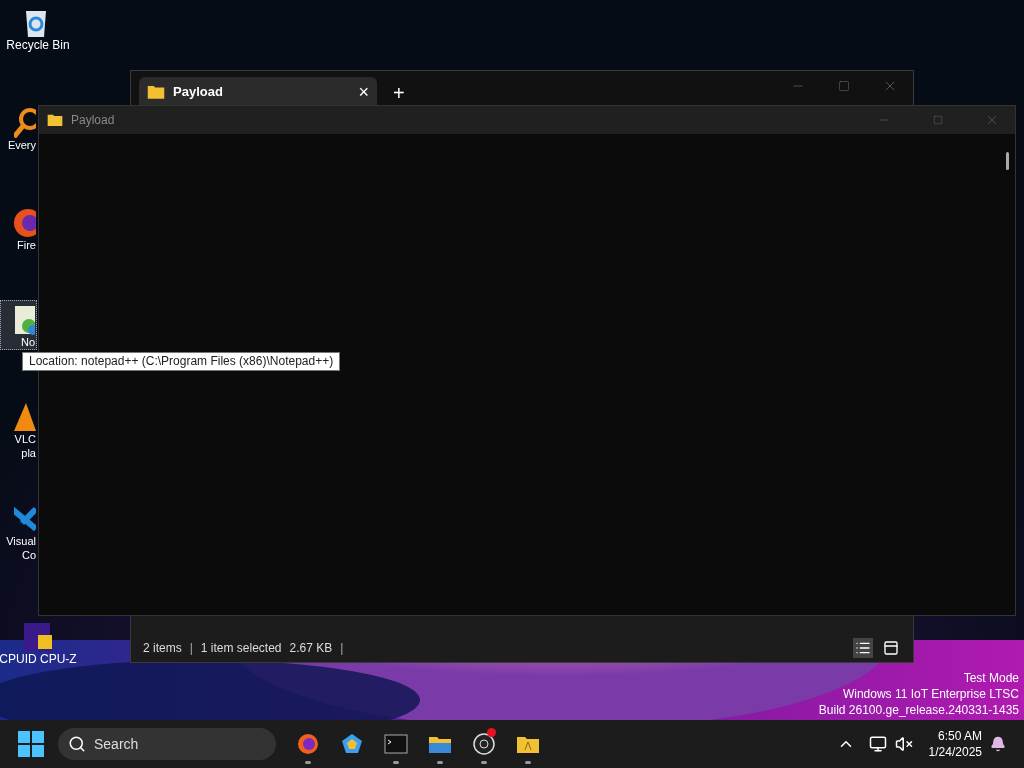 The image size is (1024, 768). I want to click on os-notice-text: Test Mode, so click(991, 678).